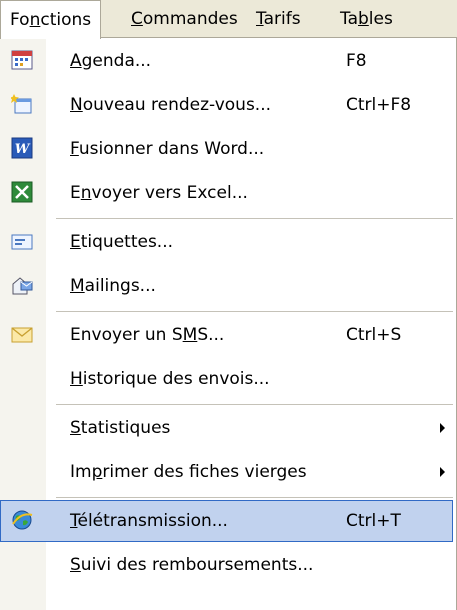 The height and width of the screenshot is (610, 457). I want to click on label-icon, so click(22, 242).